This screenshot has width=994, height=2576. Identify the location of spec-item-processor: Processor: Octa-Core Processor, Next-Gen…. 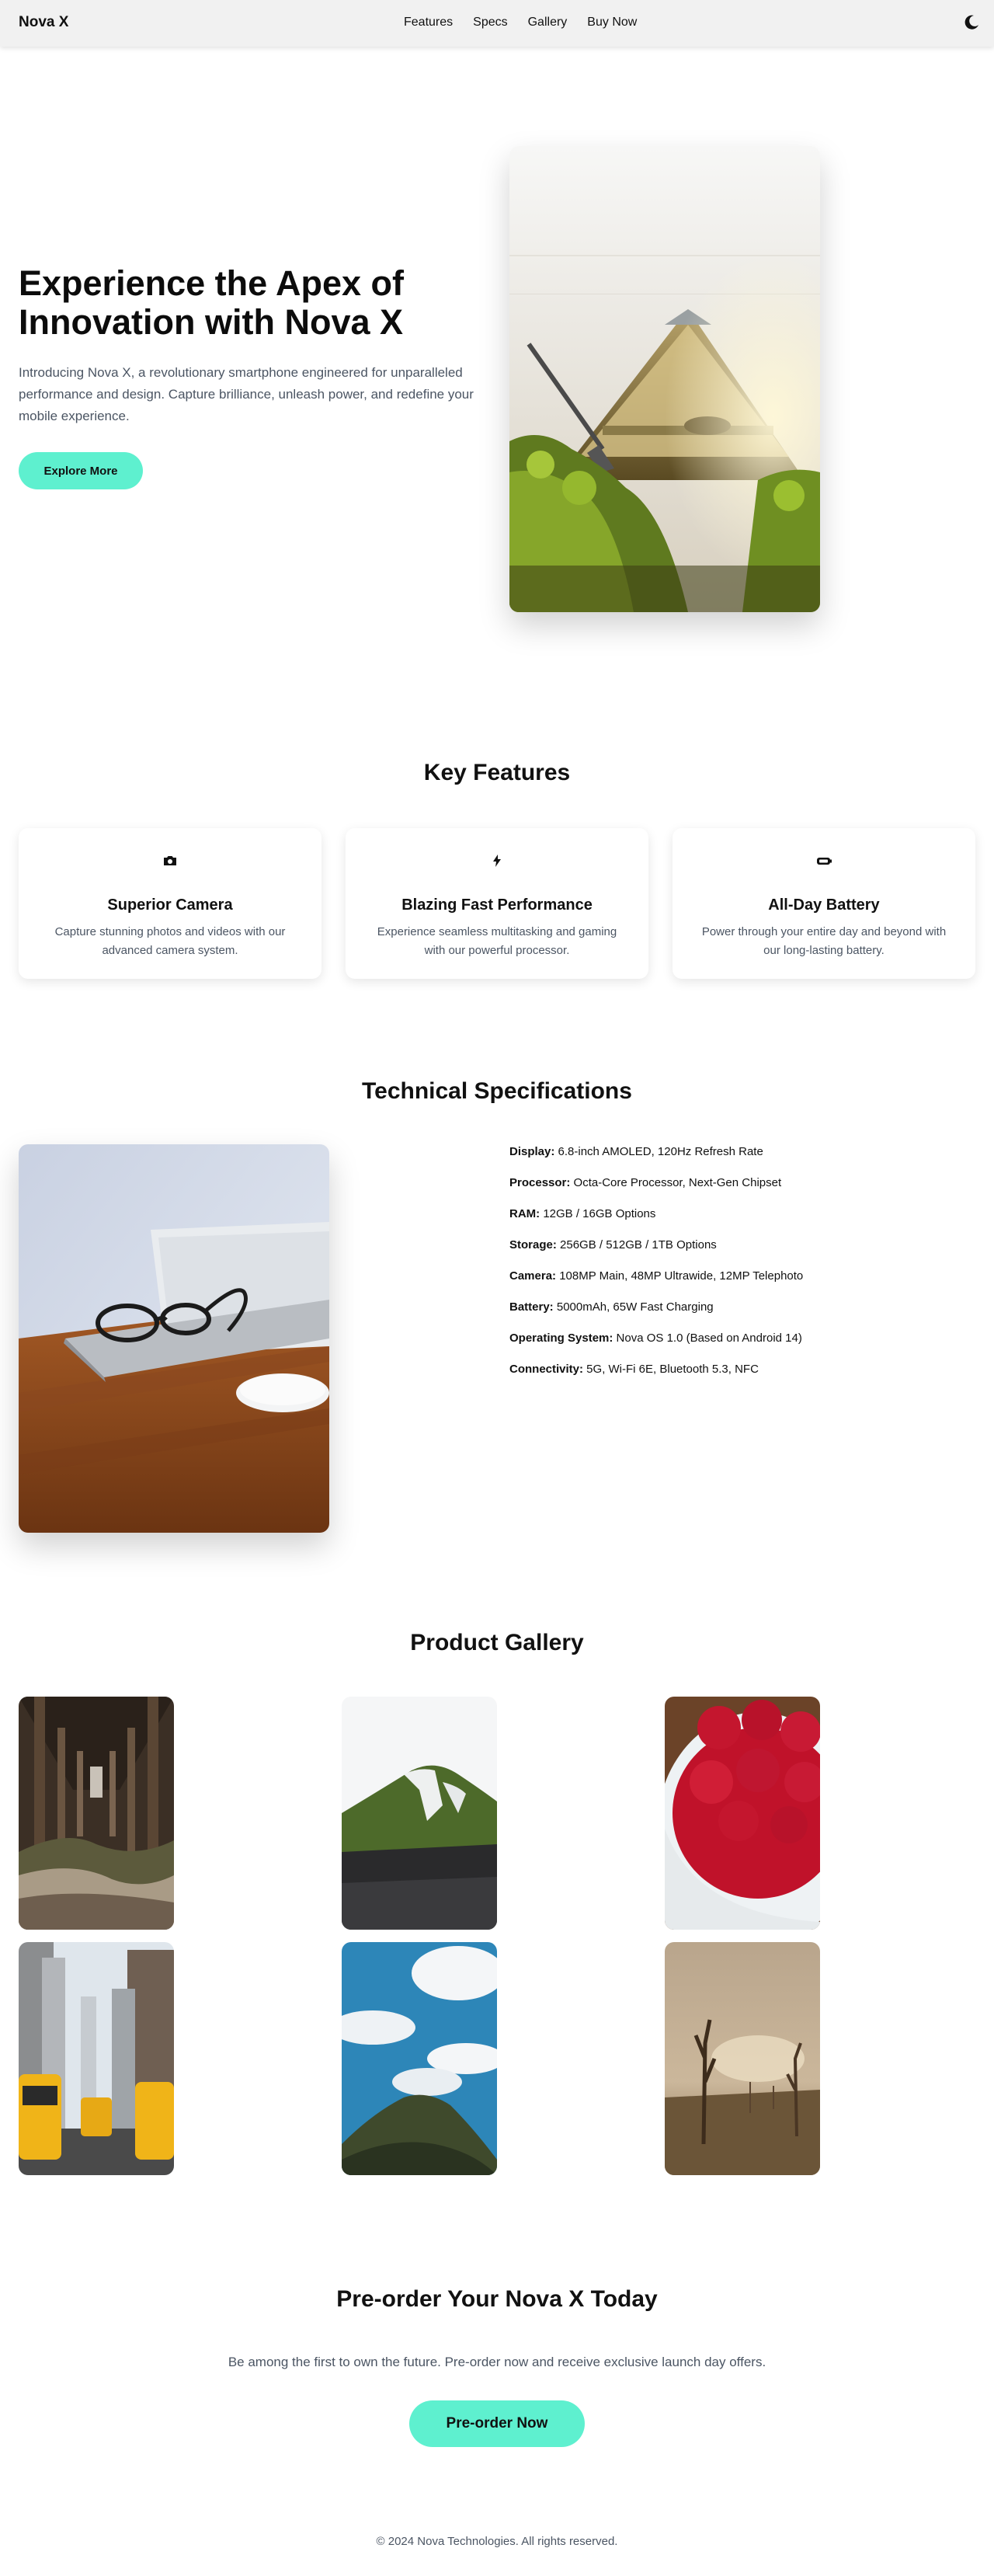
(645, 1182).